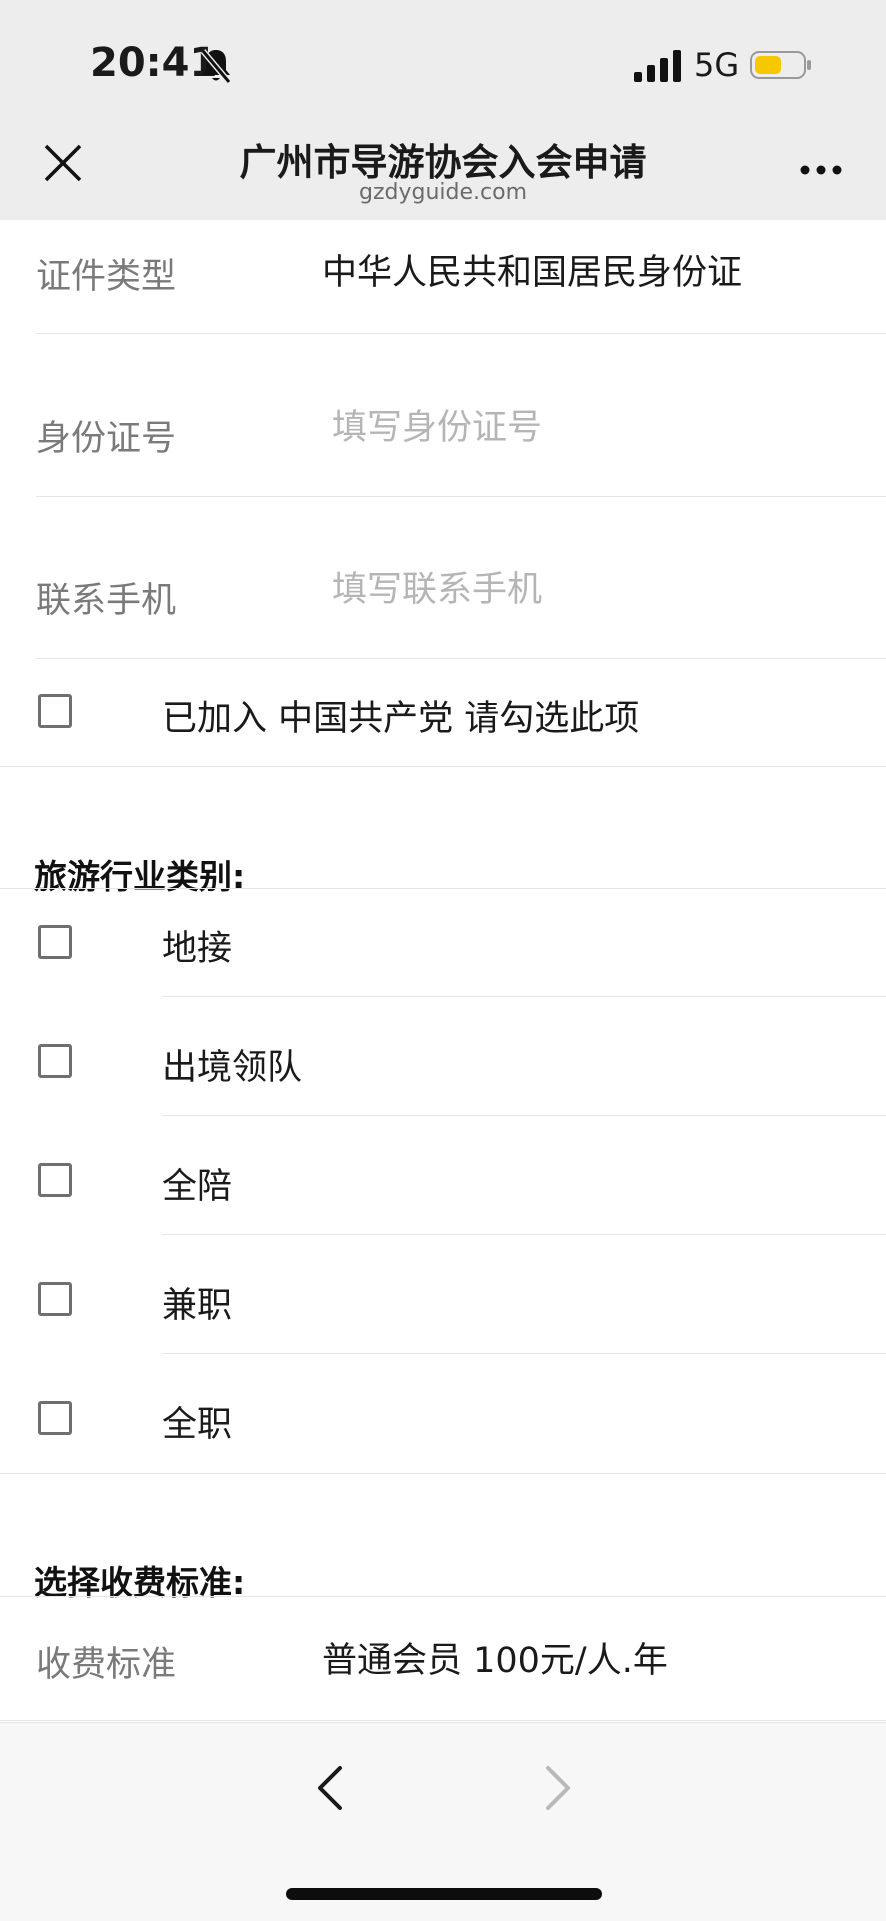 The image size is (886, 1921). I want to click on industry-option-label: 全陪, so click(197, 1187).